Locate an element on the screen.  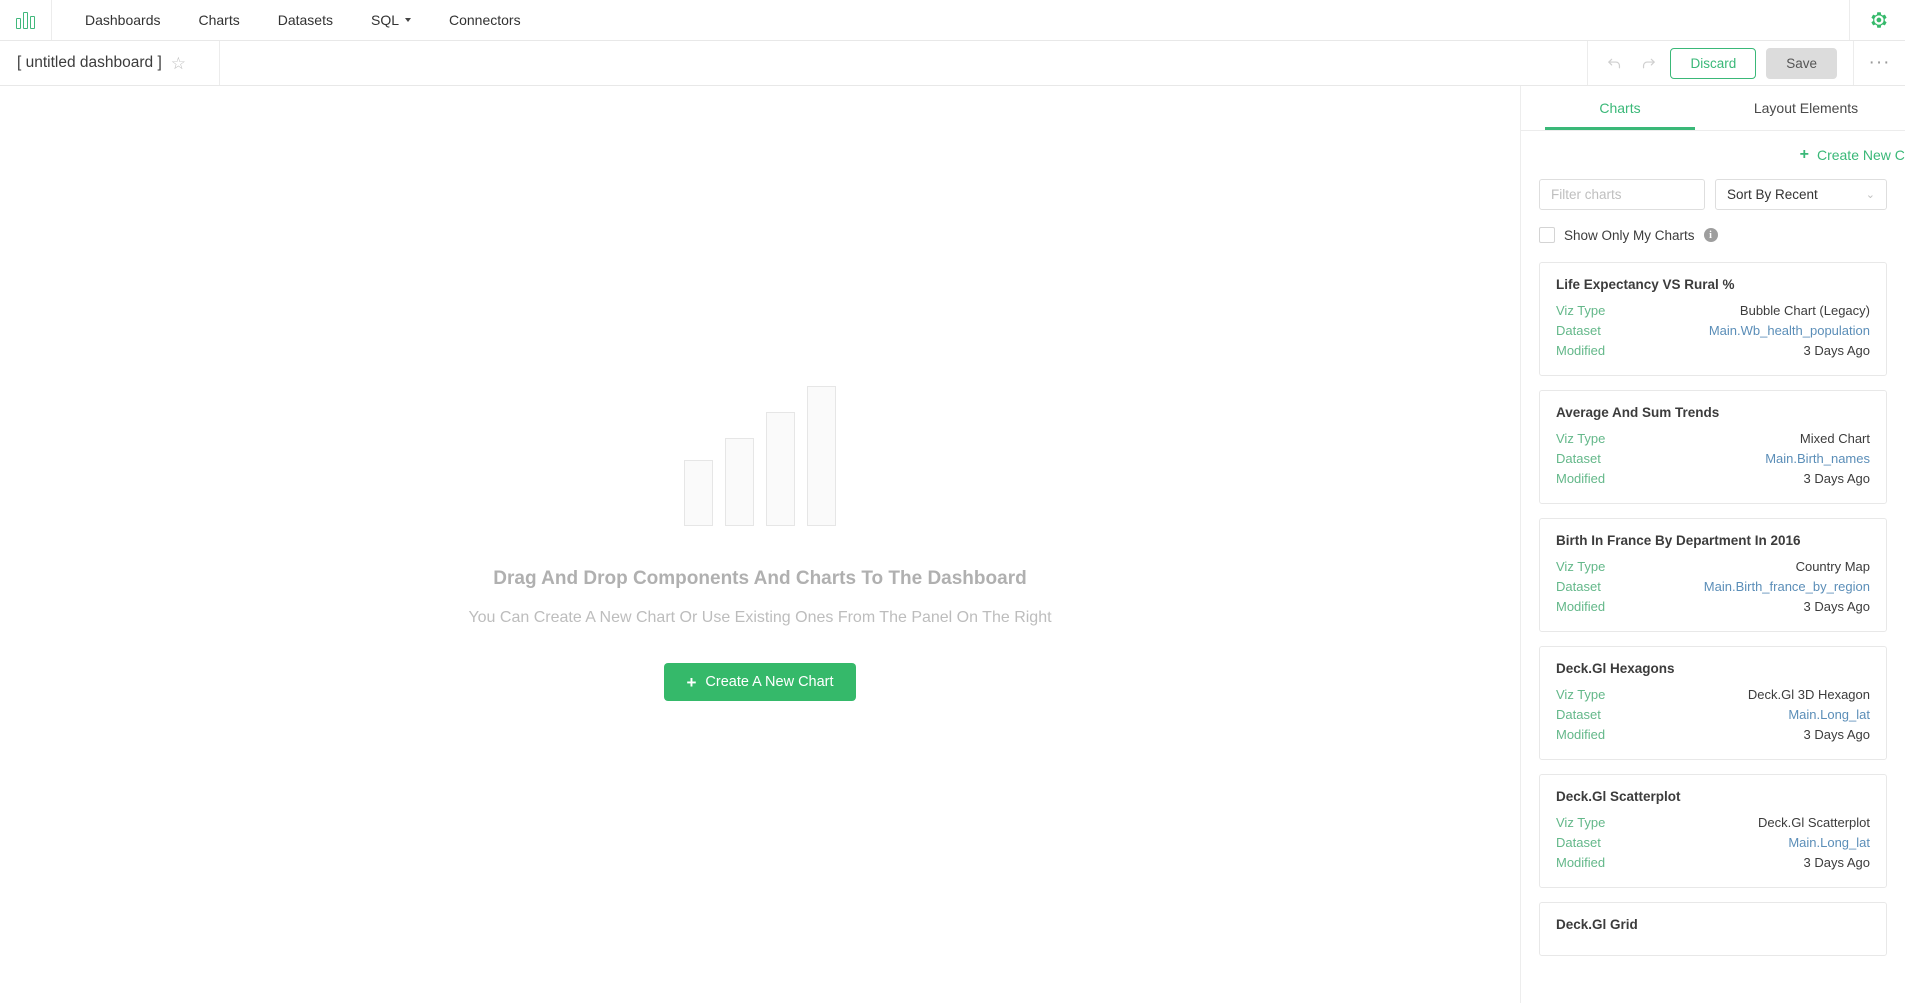
settings-button is located at coordinates (1877, 20).